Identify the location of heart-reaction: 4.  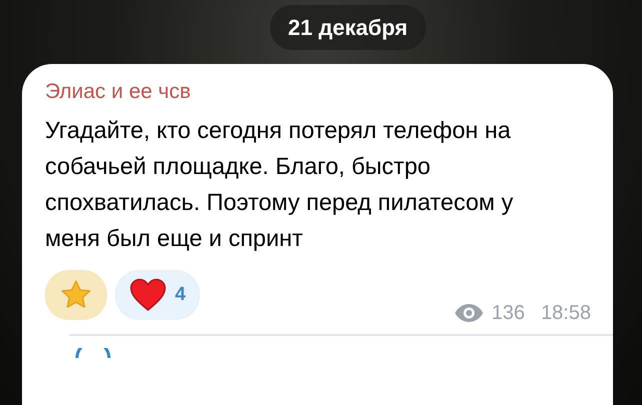
(157, 295).